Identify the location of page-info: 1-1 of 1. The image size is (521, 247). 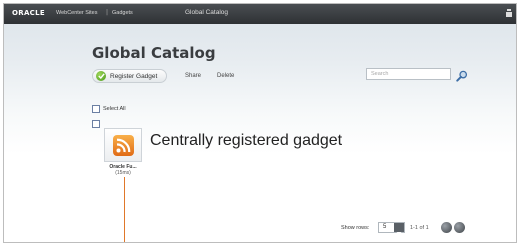
(419, 228).